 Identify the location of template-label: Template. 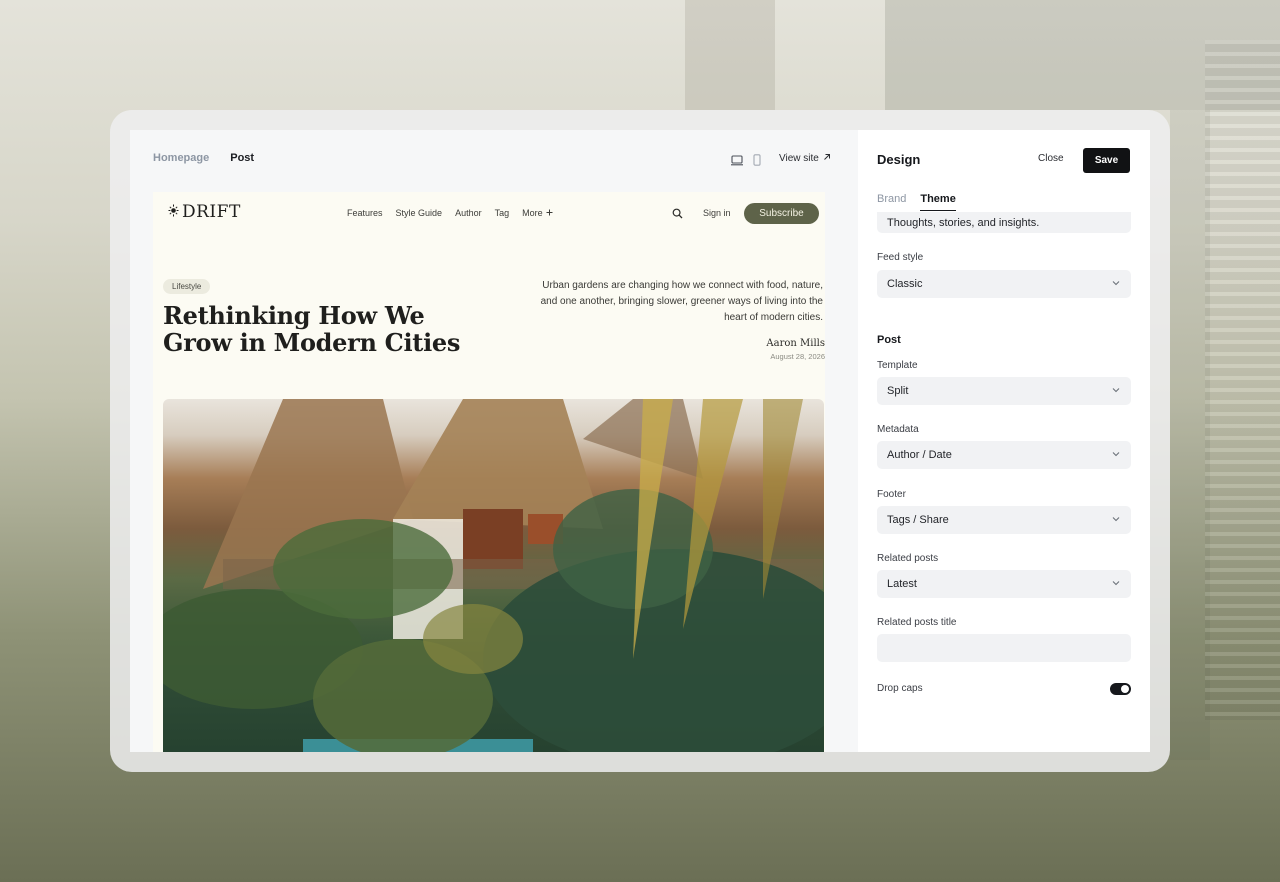
(897, 365).